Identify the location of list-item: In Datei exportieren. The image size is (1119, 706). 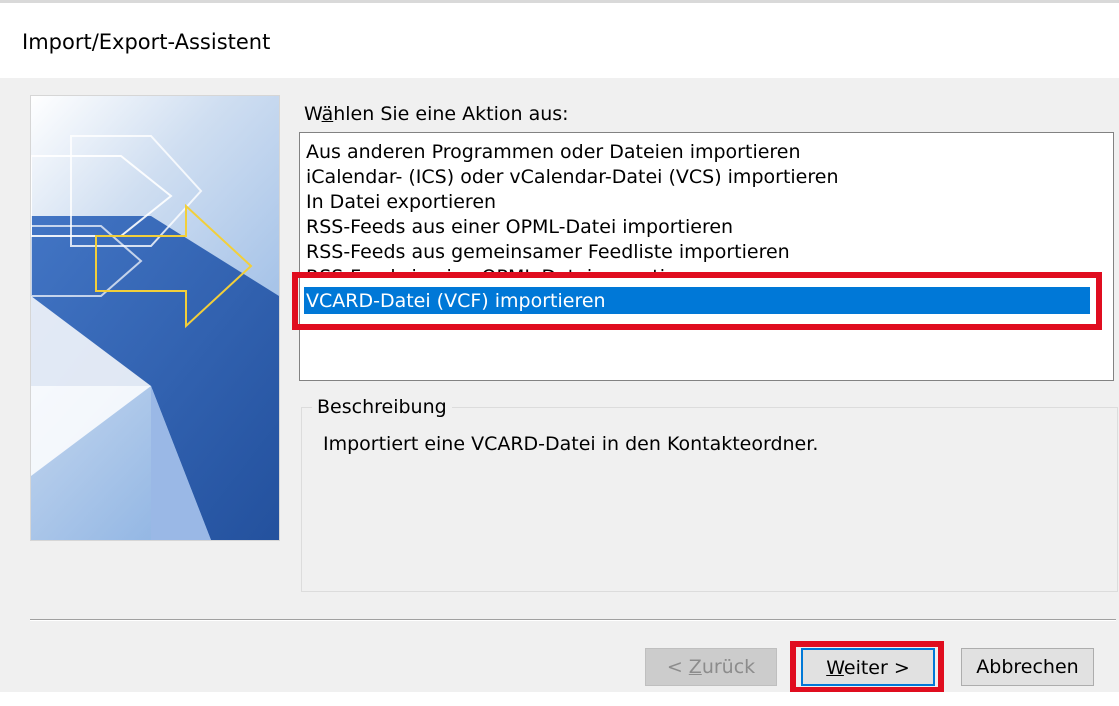
(401, 202).